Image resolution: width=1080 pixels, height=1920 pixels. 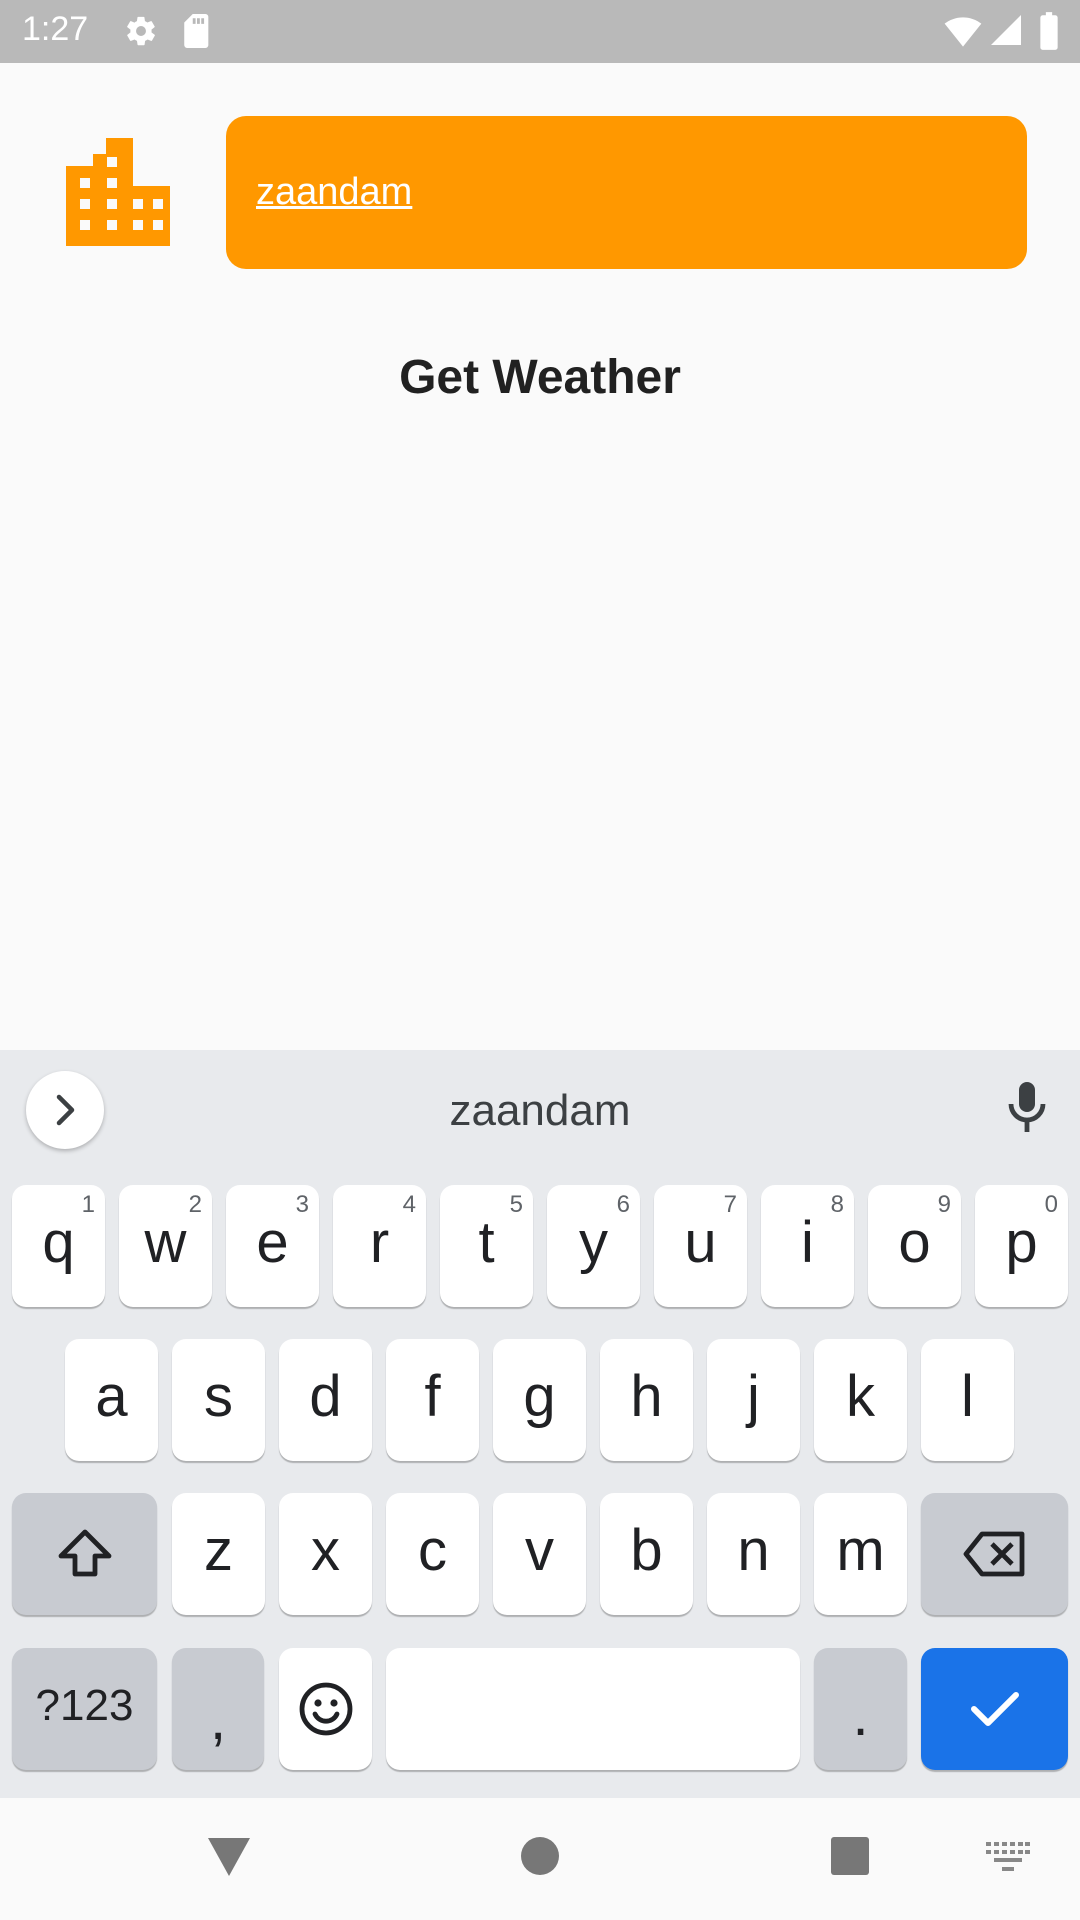 What do you see at coordinates (539, 1550) in the screenshot?
I see `key-label: v` at bounding box center [539, 1550].